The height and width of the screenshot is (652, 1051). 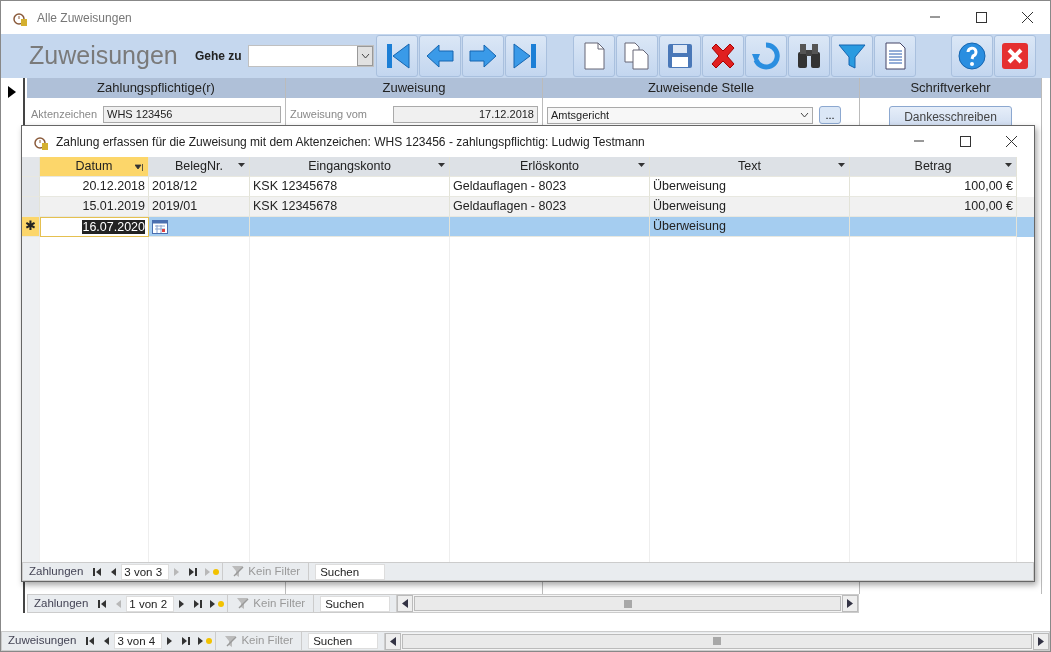 What do you see at coordinates (192, 114) in the screenshot?
I see `text-field: WHS 123456` at bounding box center [192, 114].